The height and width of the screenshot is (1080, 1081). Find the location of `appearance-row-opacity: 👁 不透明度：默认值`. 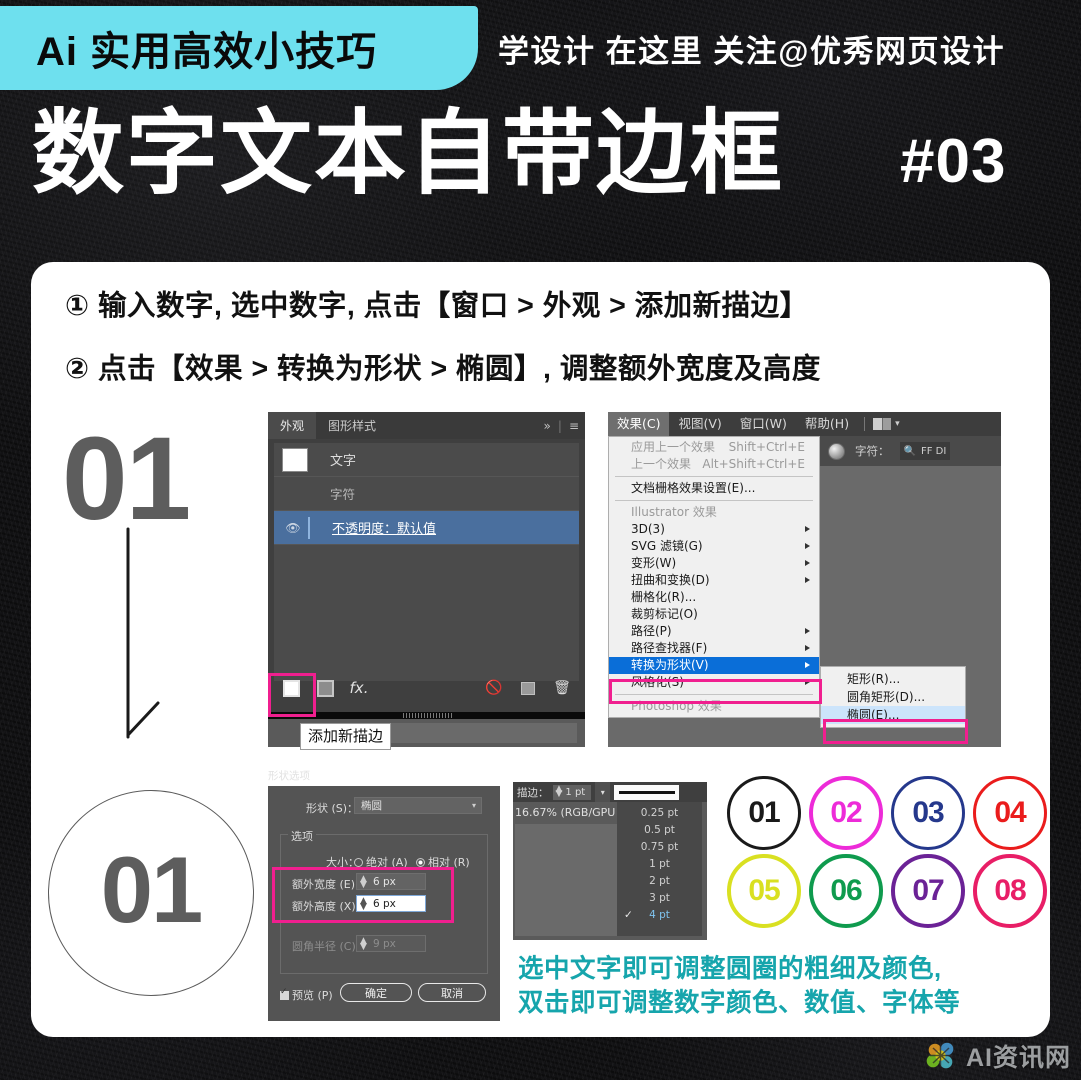

appearance-row-opacity: 👁 不透明度：默认值 is located at coordinates (426, 528).